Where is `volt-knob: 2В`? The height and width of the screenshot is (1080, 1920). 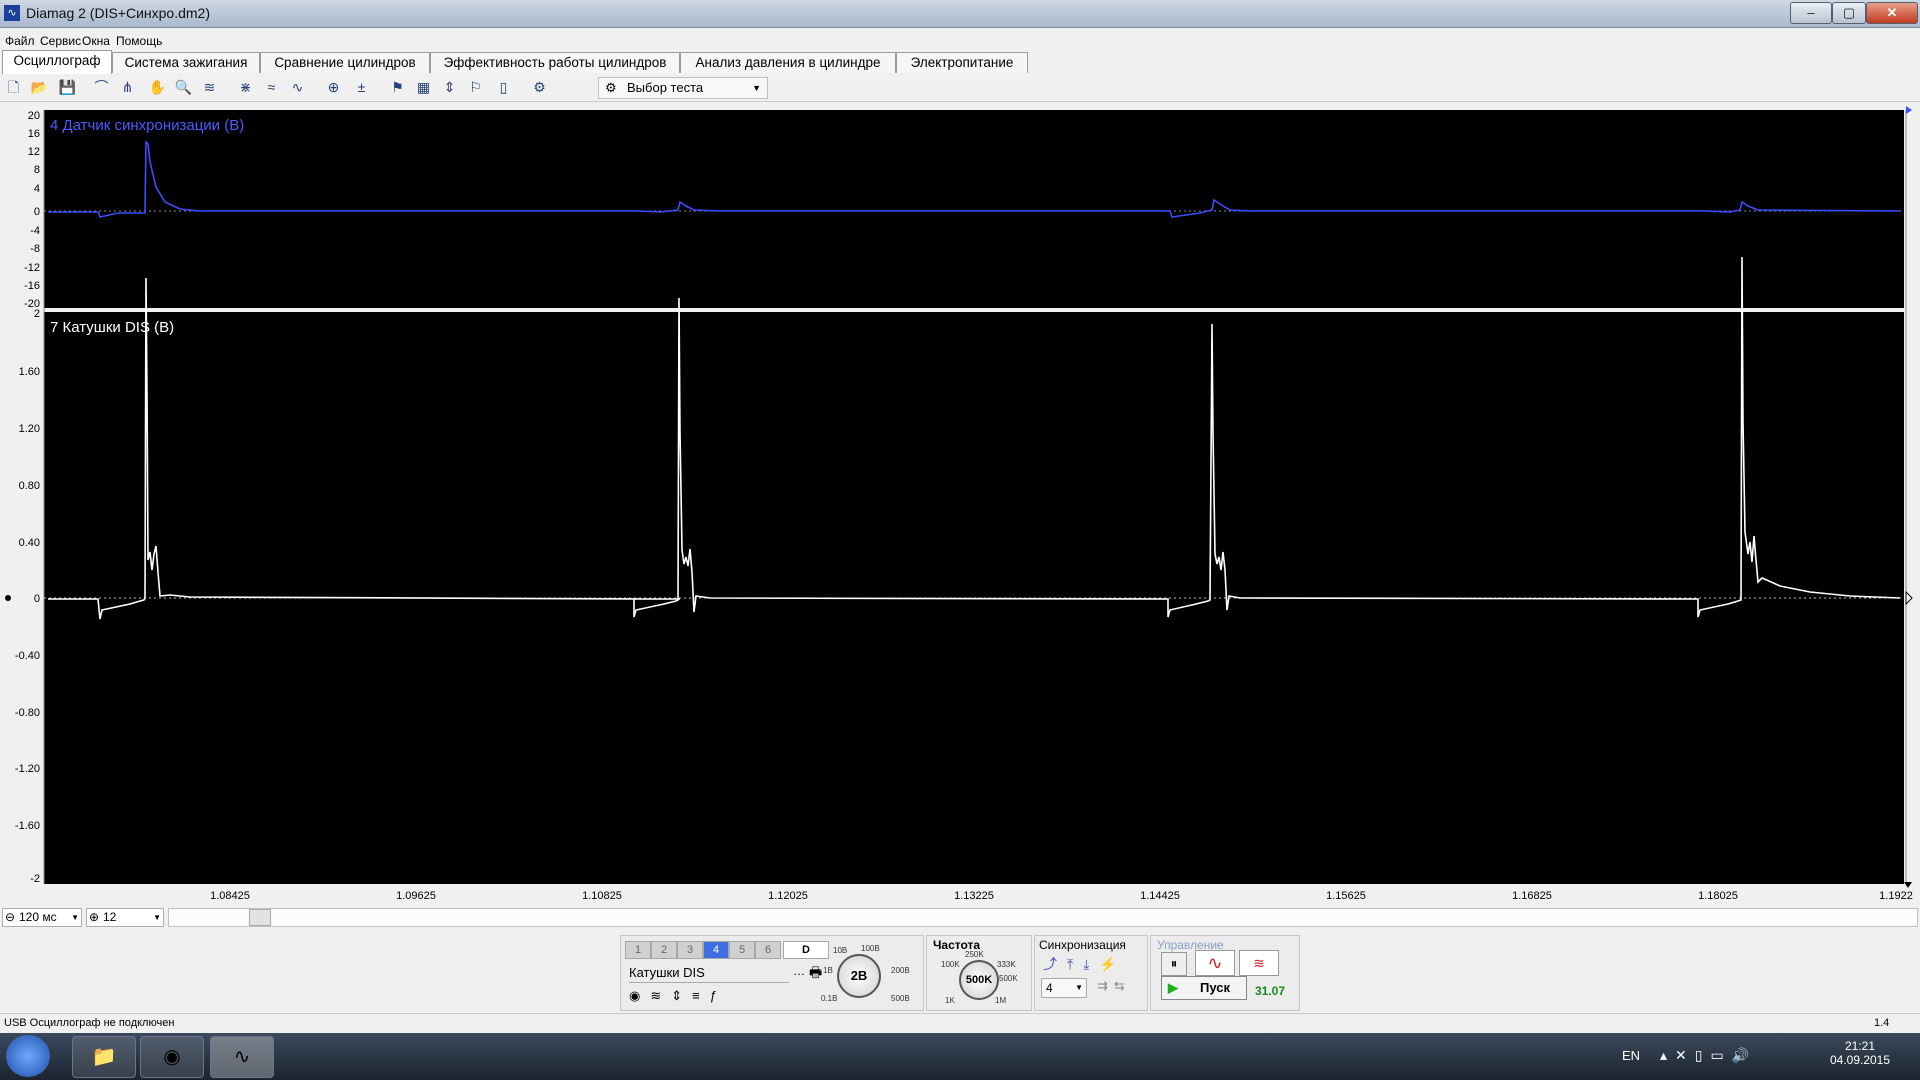
volt-knob: 2В is located at coordinates (859, 976).